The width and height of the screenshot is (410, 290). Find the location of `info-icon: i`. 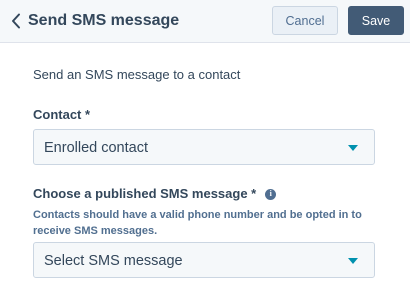

info-icon: i is located at coordinates (271, 194).